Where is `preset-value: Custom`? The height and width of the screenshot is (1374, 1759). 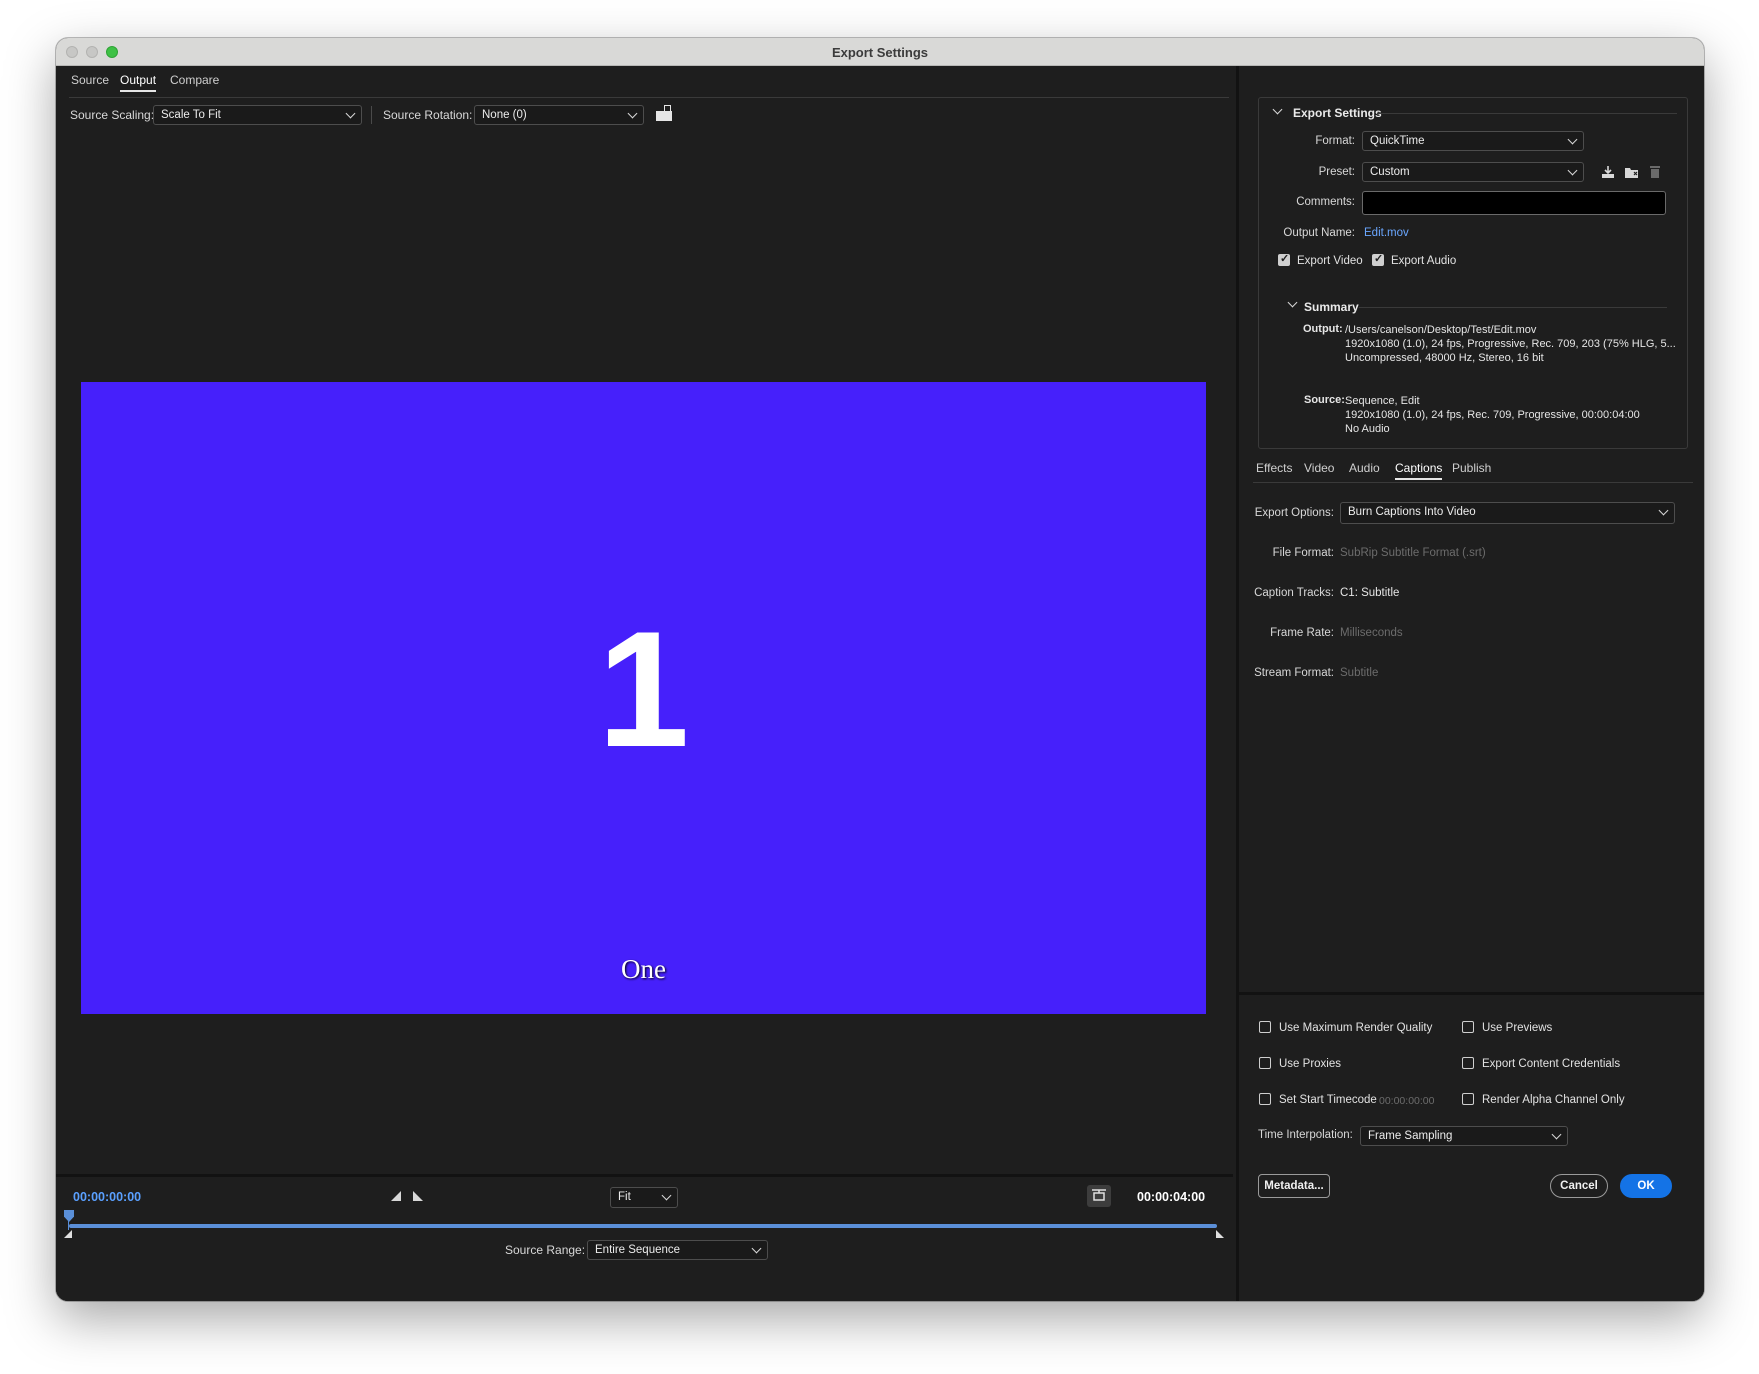 preset-value: Custom is located at coordinates (1390, 172).